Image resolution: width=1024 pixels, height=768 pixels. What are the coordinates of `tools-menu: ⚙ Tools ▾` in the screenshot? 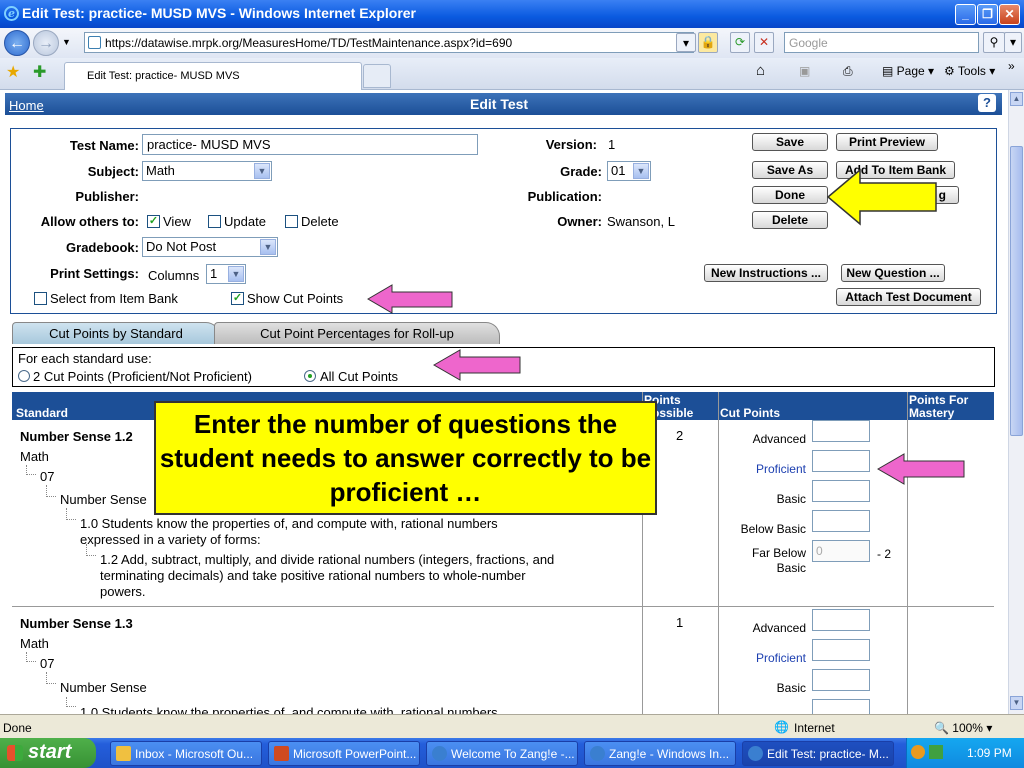 It's located at (969, 71).